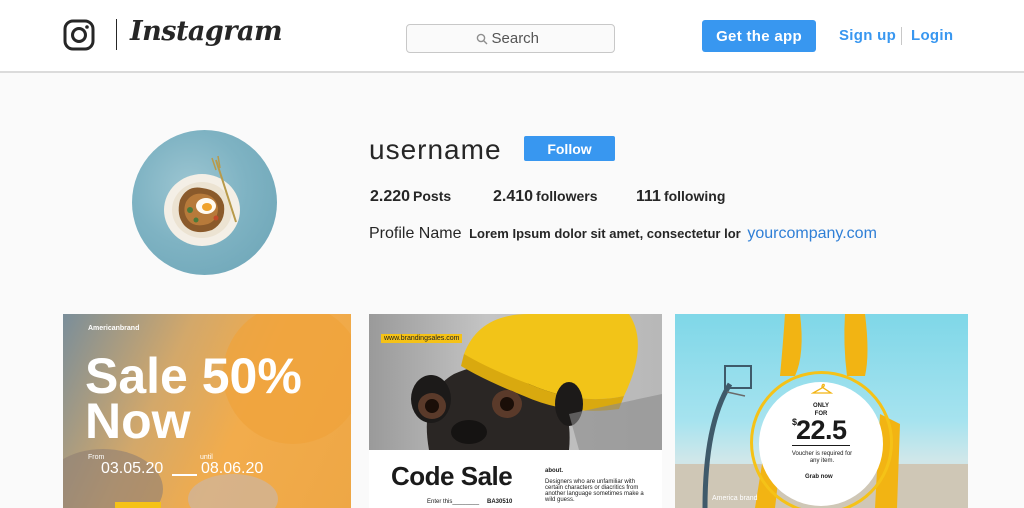 Image resolution: width=1024 pixels, height=508 pixels. I want to click on search-box, so click(510, 38).